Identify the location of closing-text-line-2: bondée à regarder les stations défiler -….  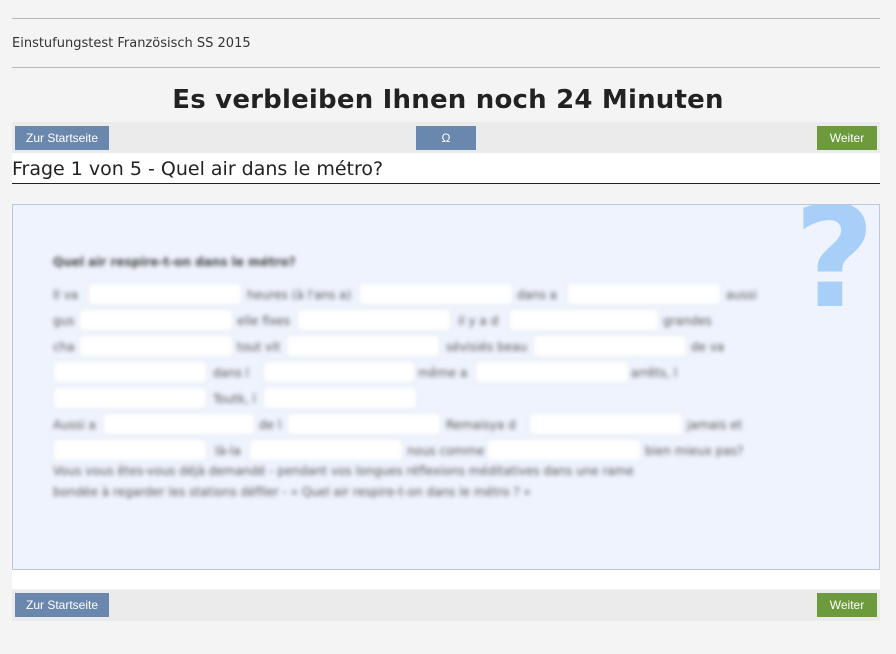
(292, 492).